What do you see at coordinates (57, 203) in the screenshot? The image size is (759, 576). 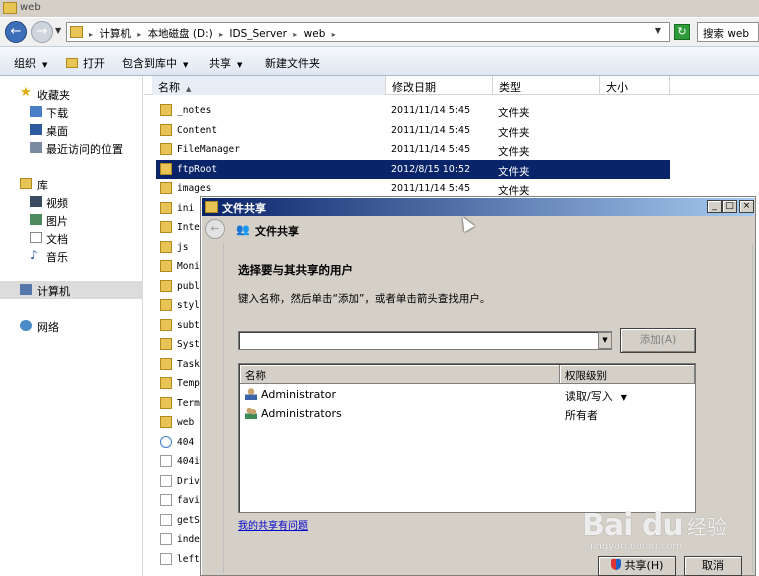 I see `nav-label: 视频` at bounding box center [57, 203].